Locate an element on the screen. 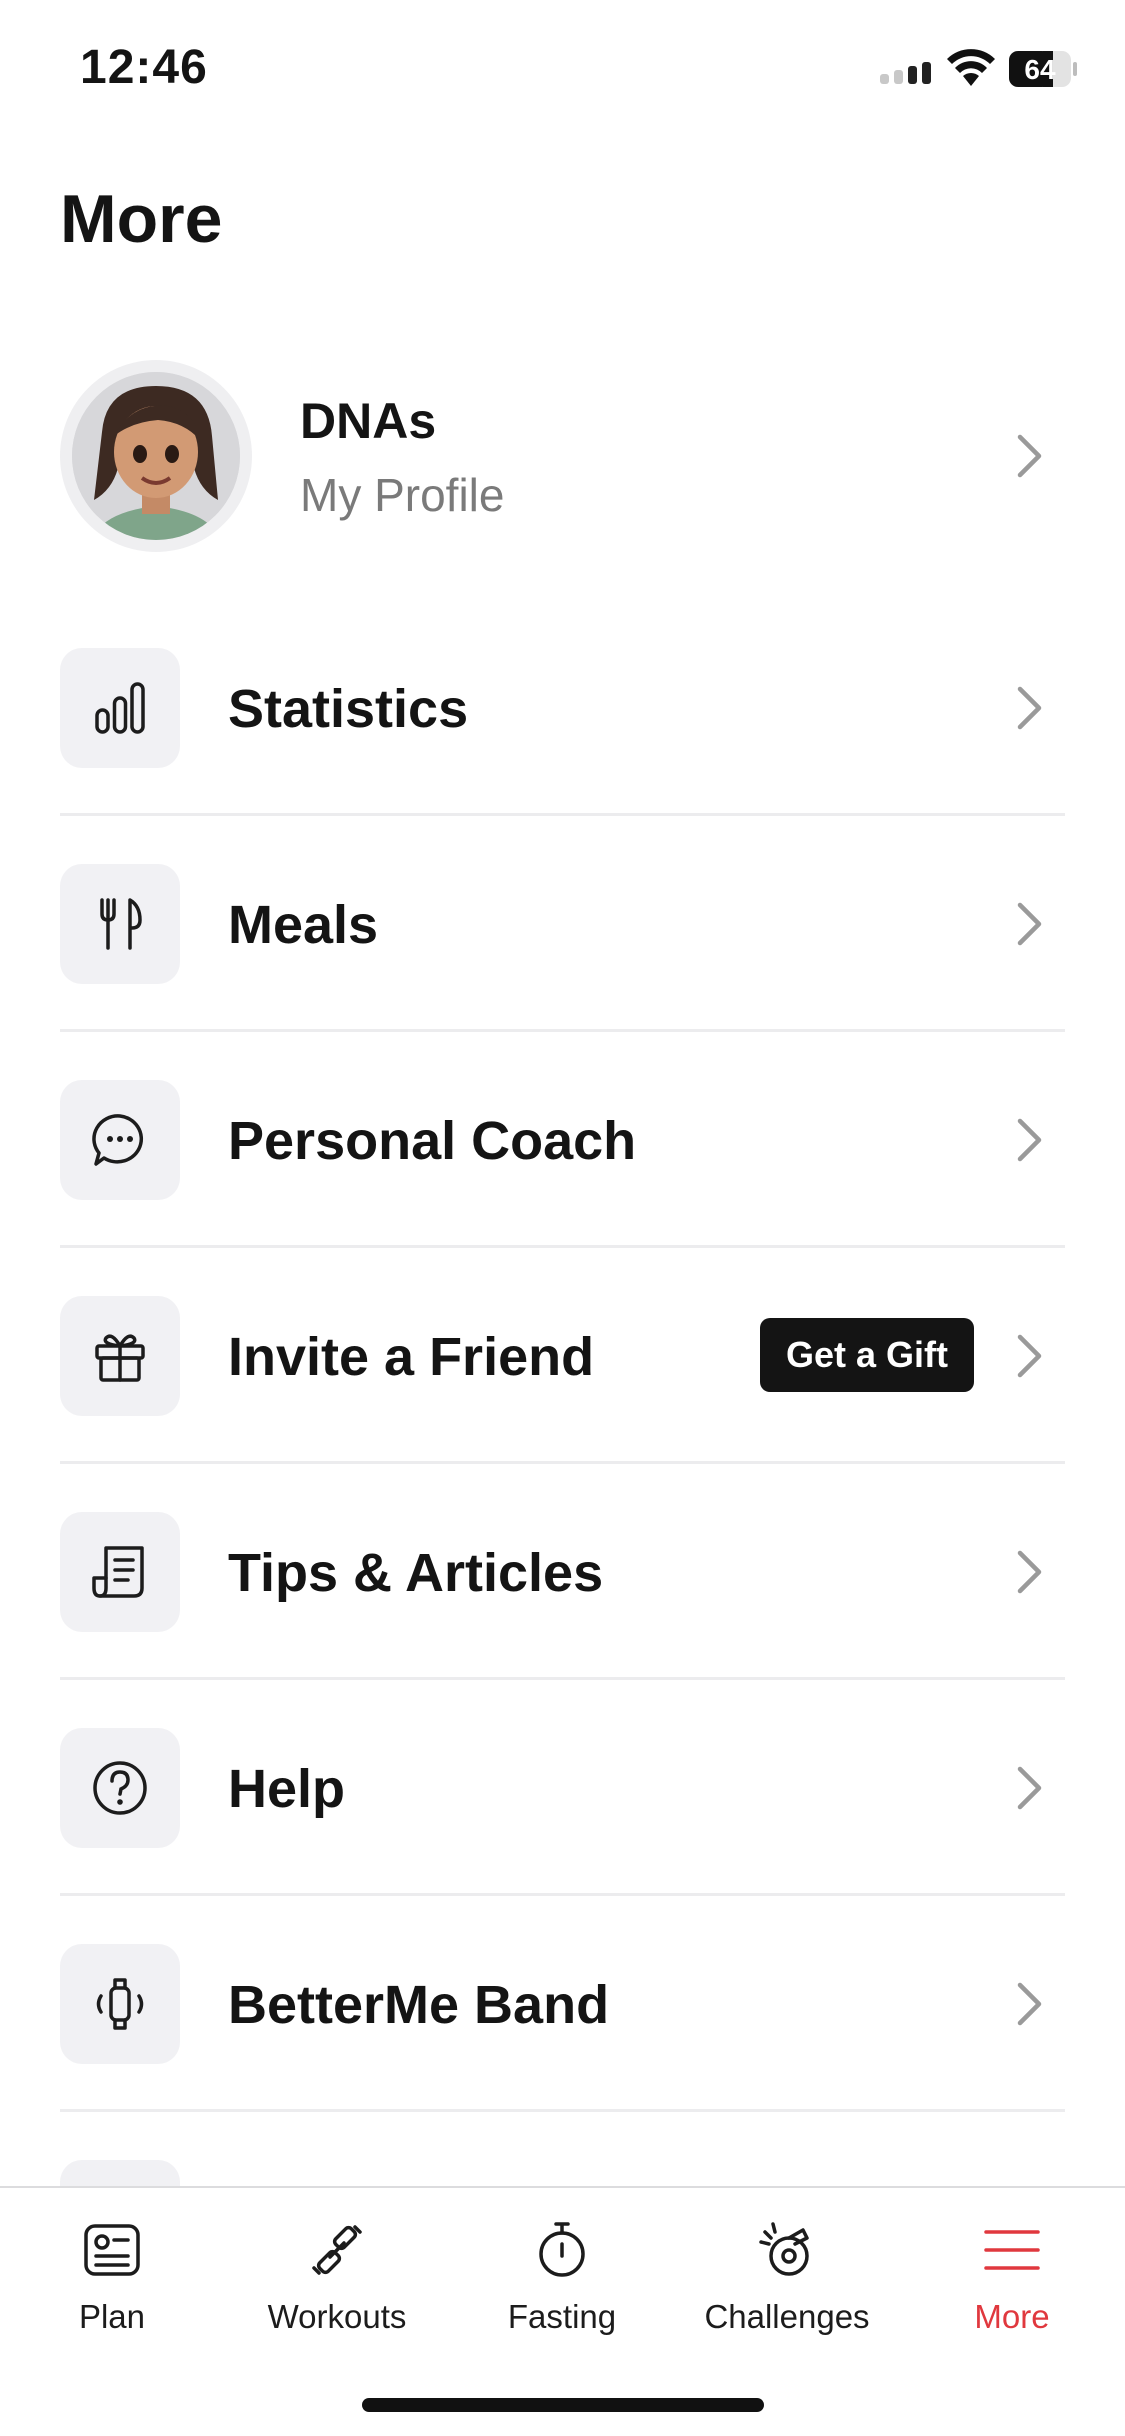  home-indicator is located at coordinates (563, 2405).